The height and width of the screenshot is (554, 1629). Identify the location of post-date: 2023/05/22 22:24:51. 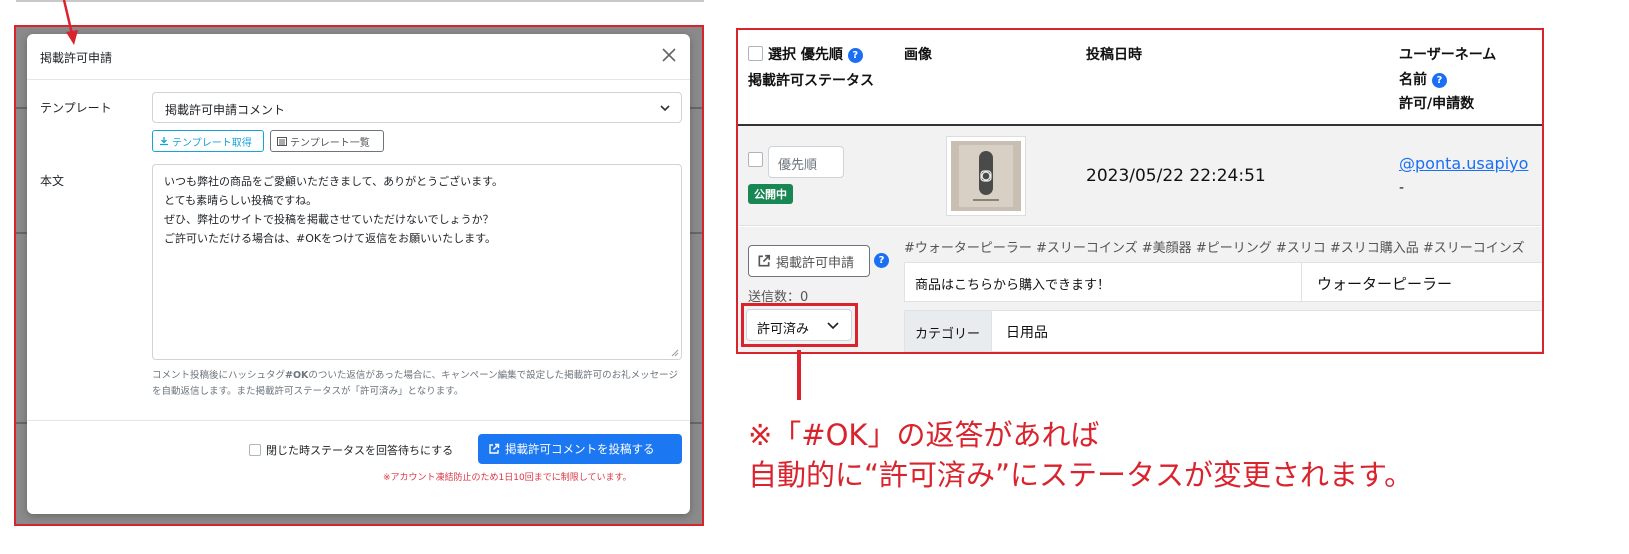
(1176, 176).